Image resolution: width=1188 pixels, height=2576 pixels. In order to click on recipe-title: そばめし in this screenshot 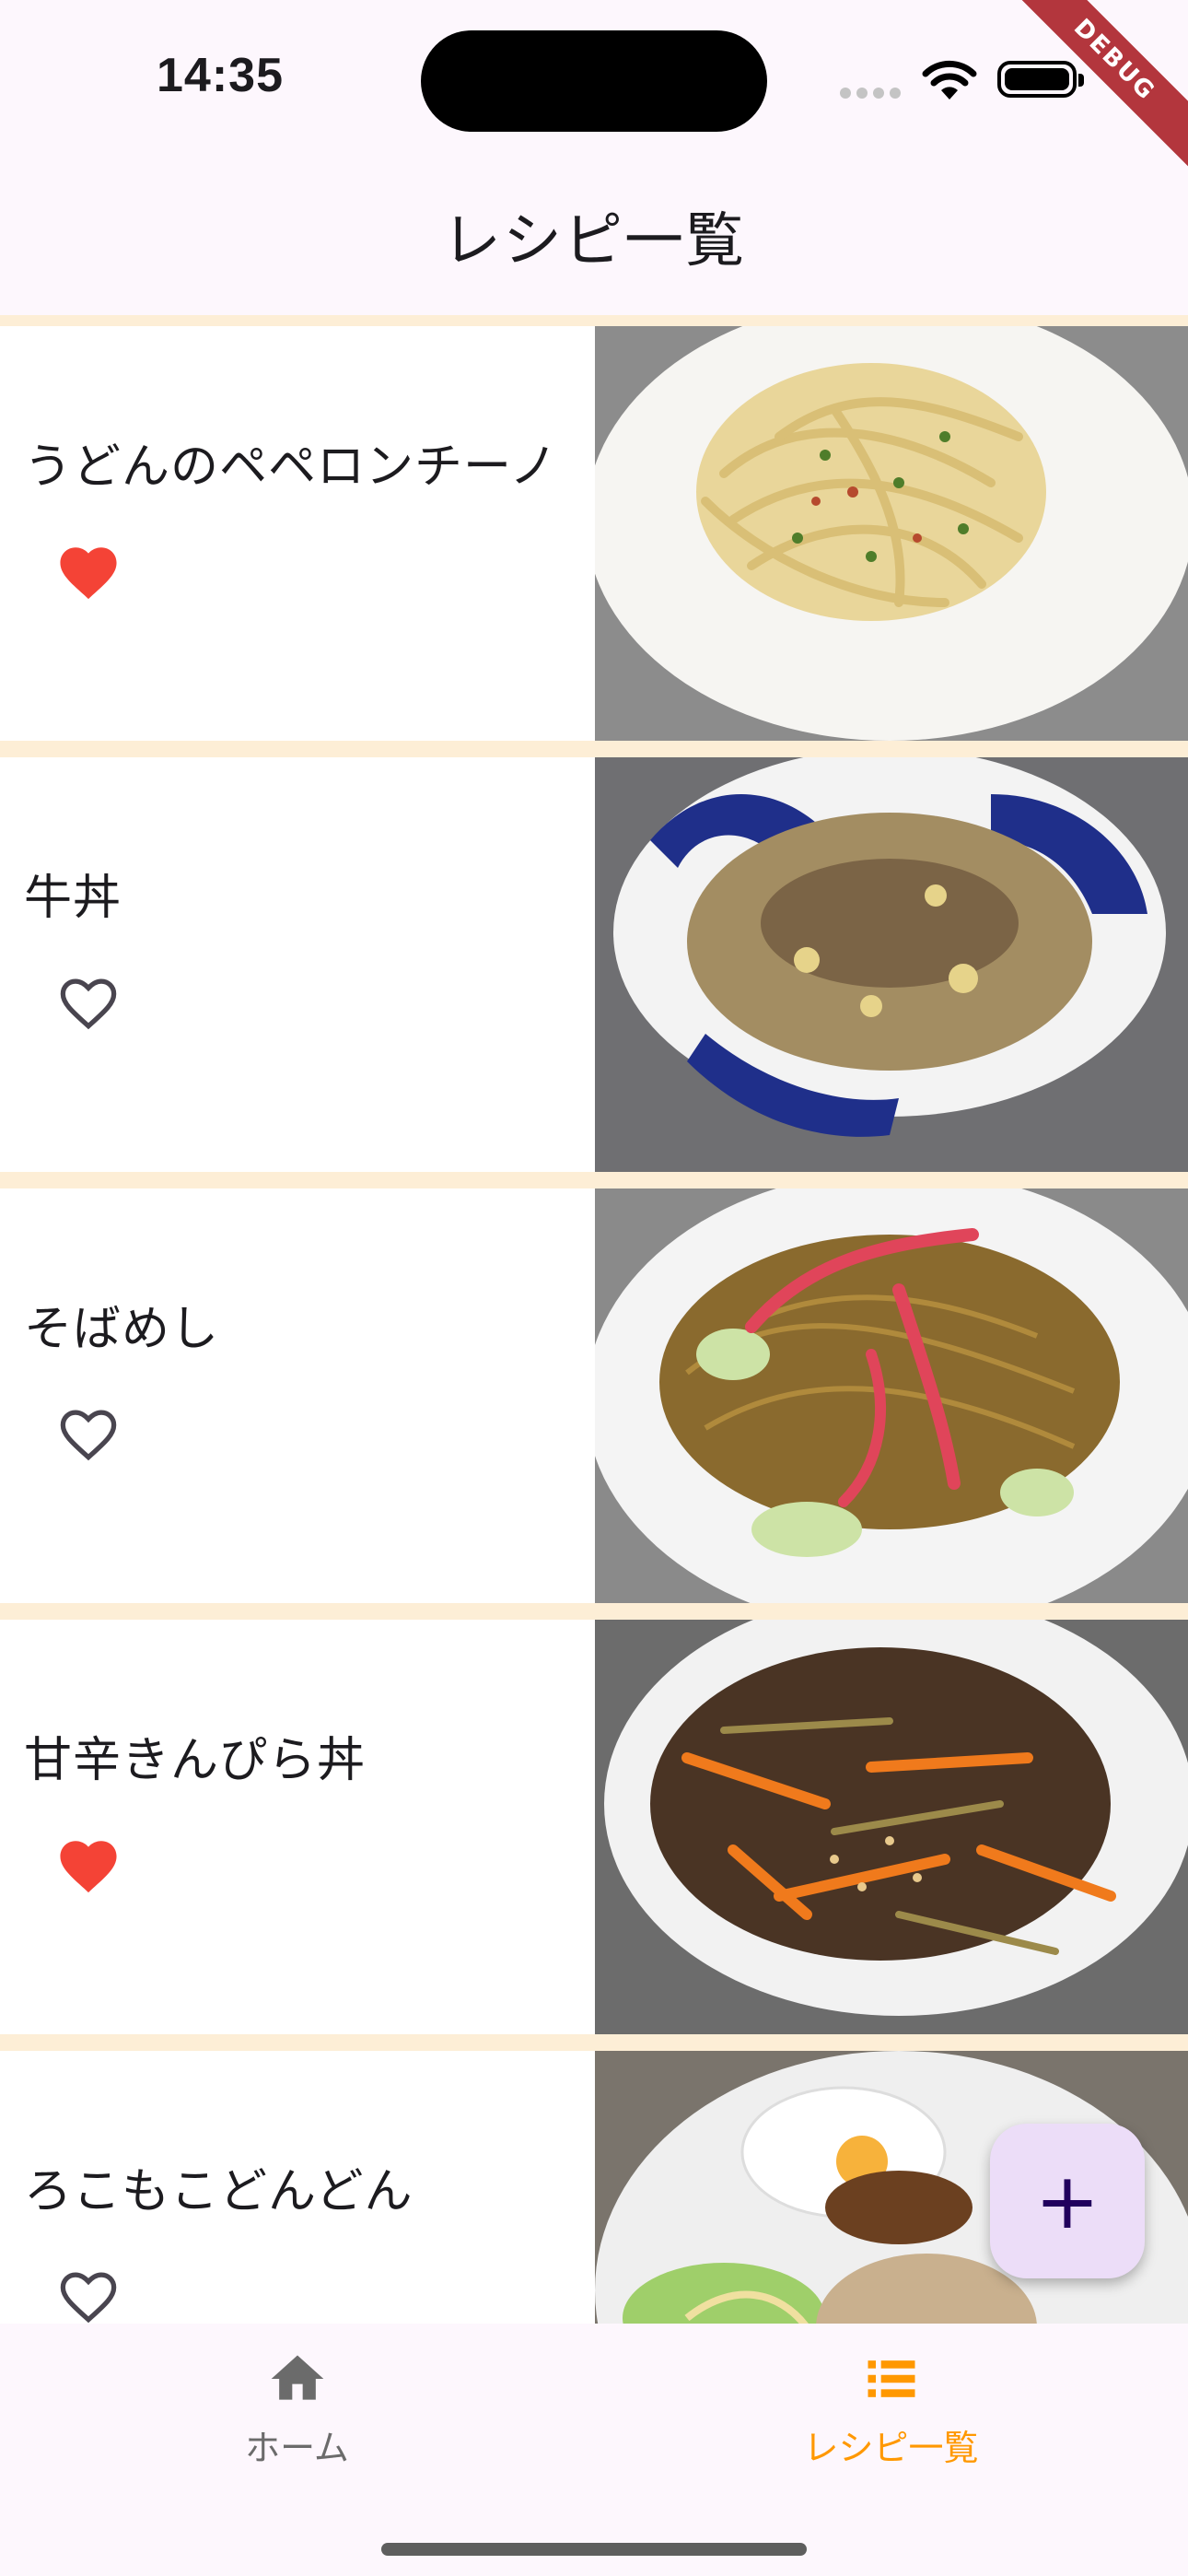, I will do `click(122, 1329)`.